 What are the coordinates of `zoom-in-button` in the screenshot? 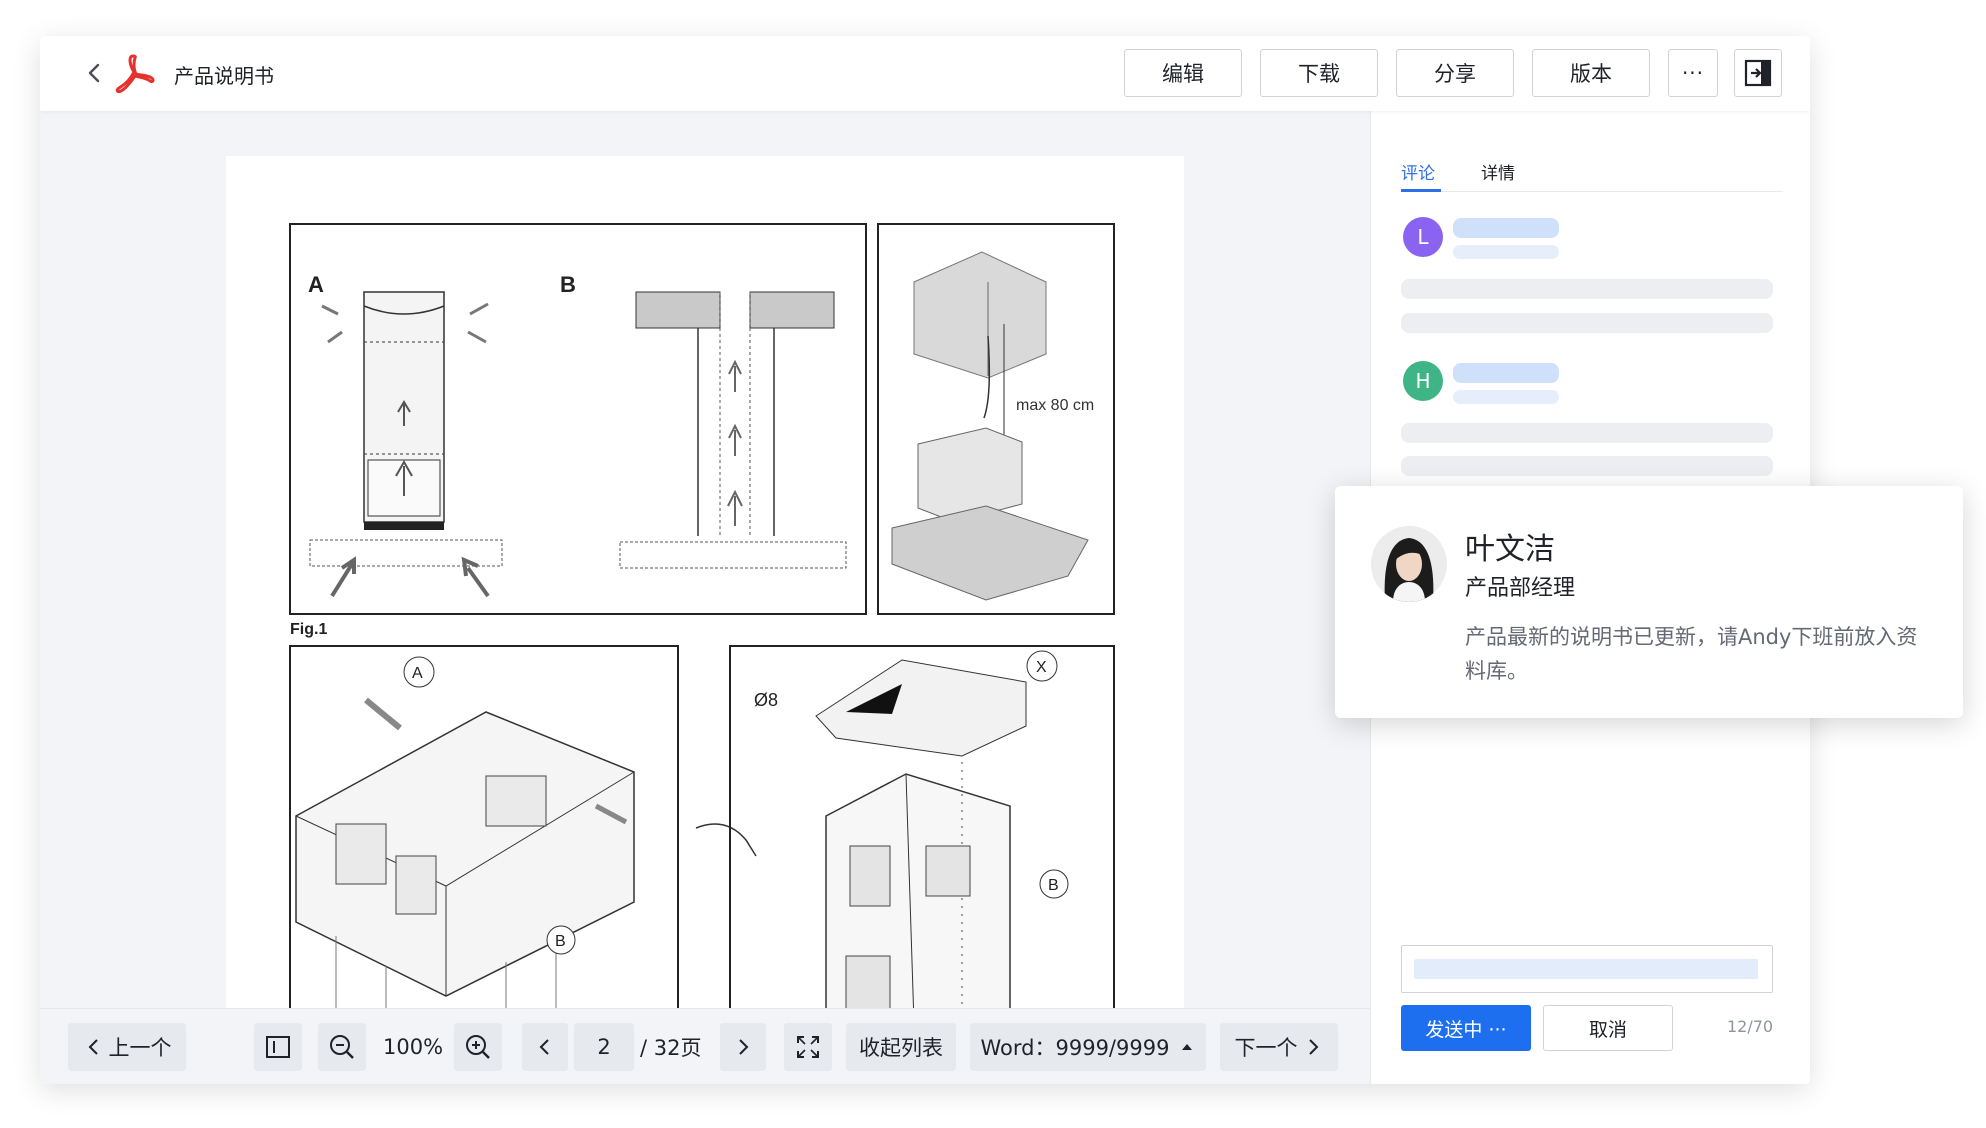 It's located at (478, 1047).